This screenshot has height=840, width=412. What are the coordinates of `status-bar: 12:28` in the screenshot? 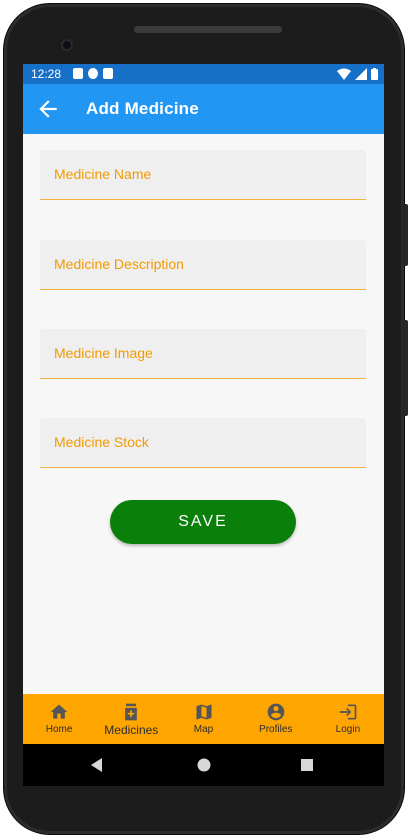 It's located at (203, 74).